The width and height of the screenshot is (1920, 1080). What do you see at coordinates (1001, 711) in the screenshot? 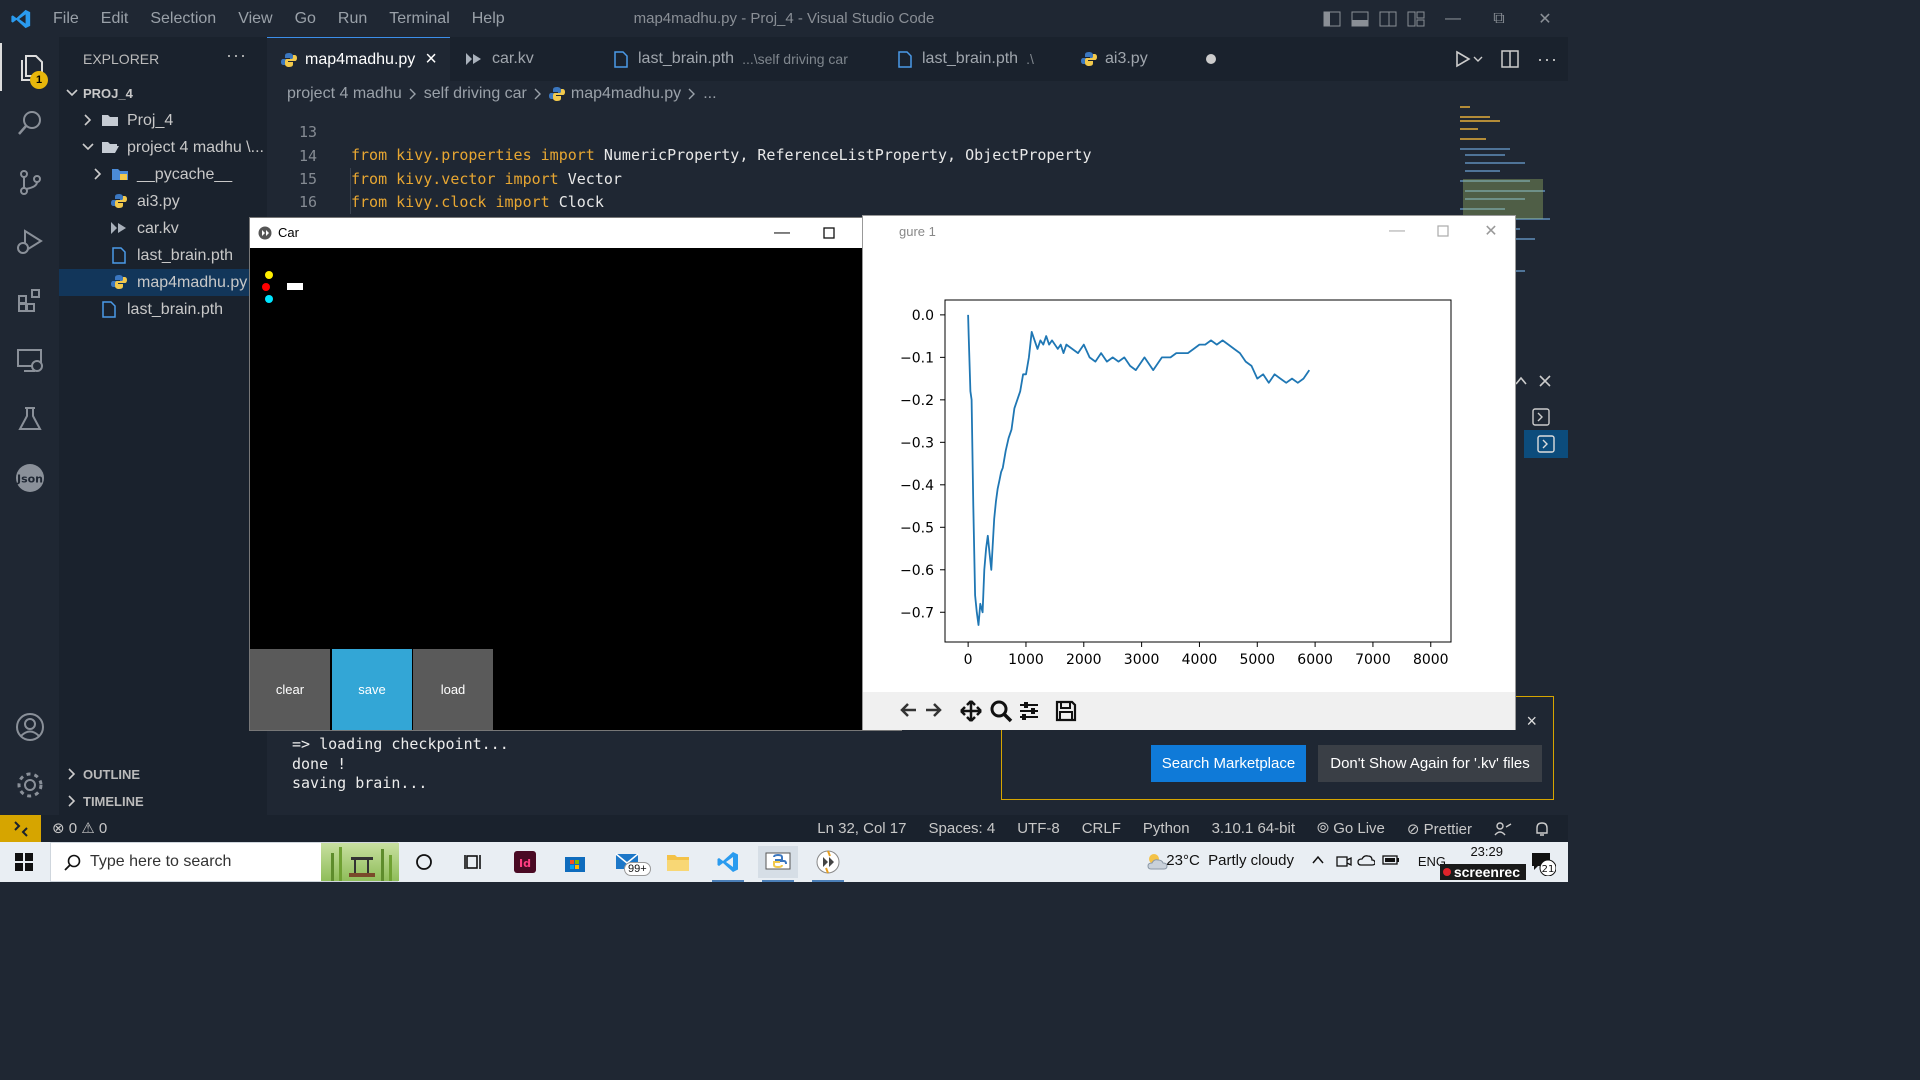
I see `zoom-magnifier-icon` at bounding box center [1001, 711].